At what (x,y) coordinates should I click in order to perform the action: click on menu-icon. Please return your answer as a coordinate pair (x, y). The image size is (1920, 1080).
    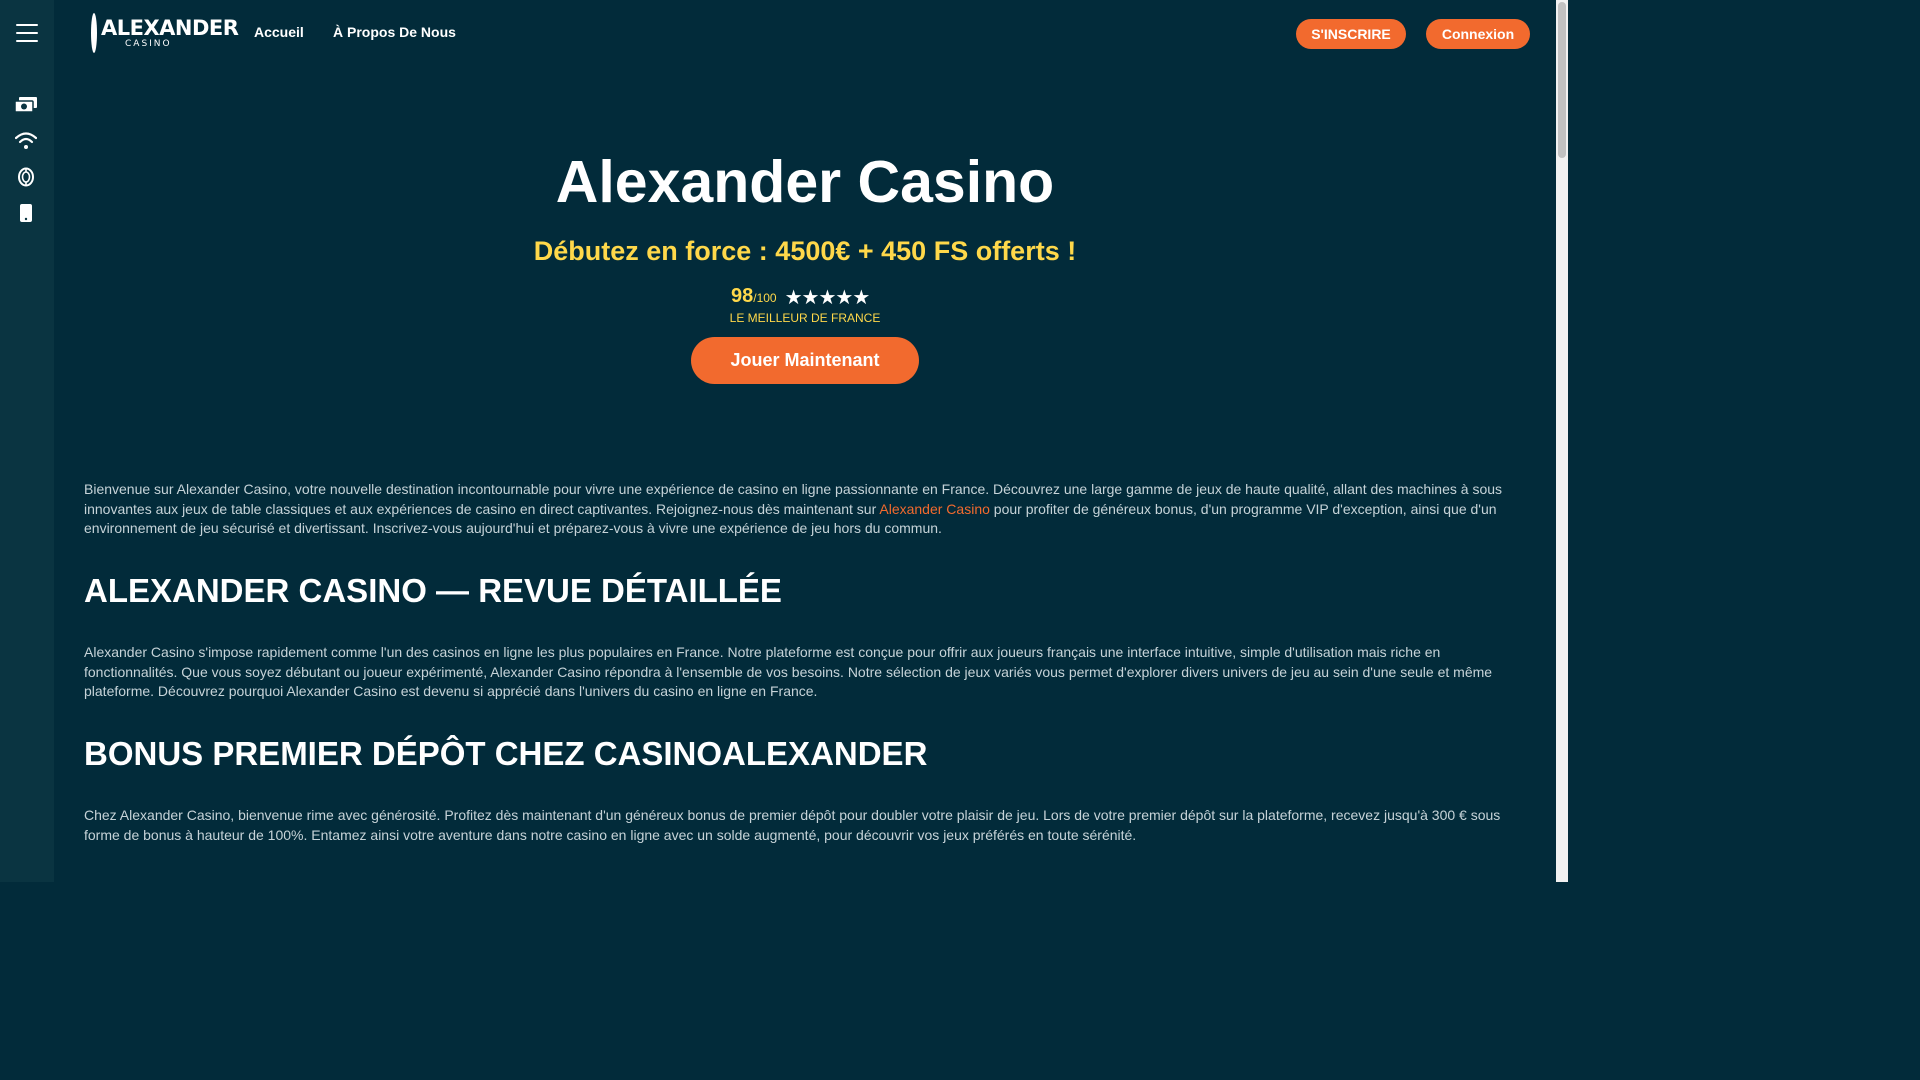
    Looking at the image, I should click on (27, 33).